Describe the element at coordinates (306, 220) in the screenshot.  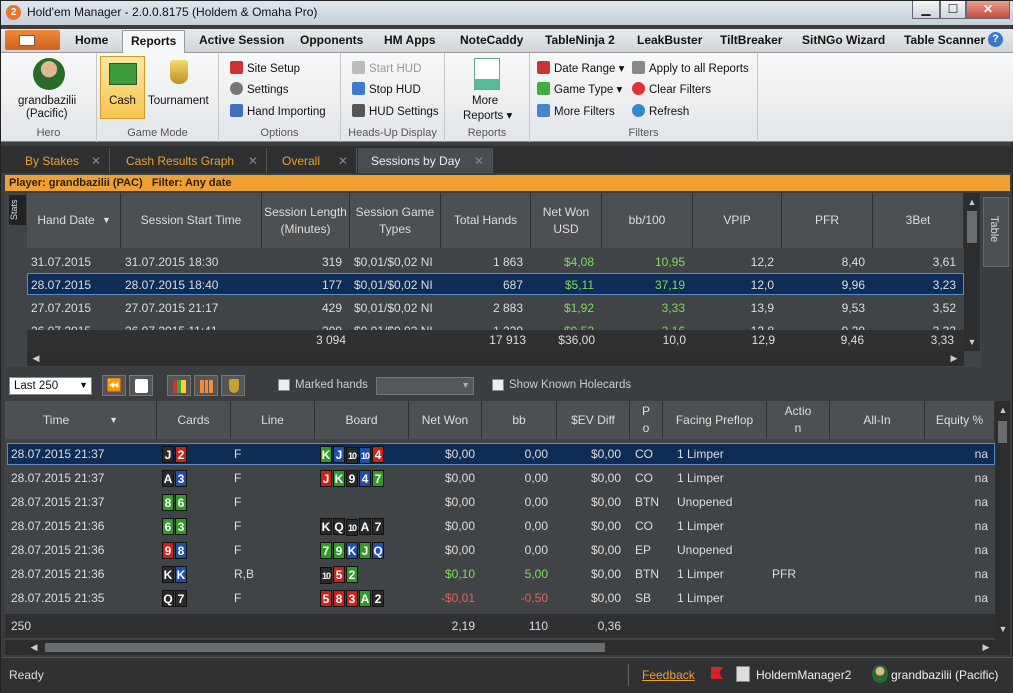
I see `col-session-length: Session Length (Minutes)` at that location.